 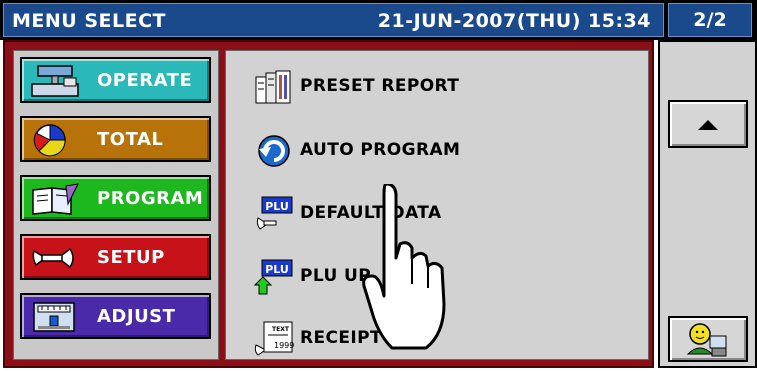 I want to click on arrow-up-icon, so click(x=708, y=125).